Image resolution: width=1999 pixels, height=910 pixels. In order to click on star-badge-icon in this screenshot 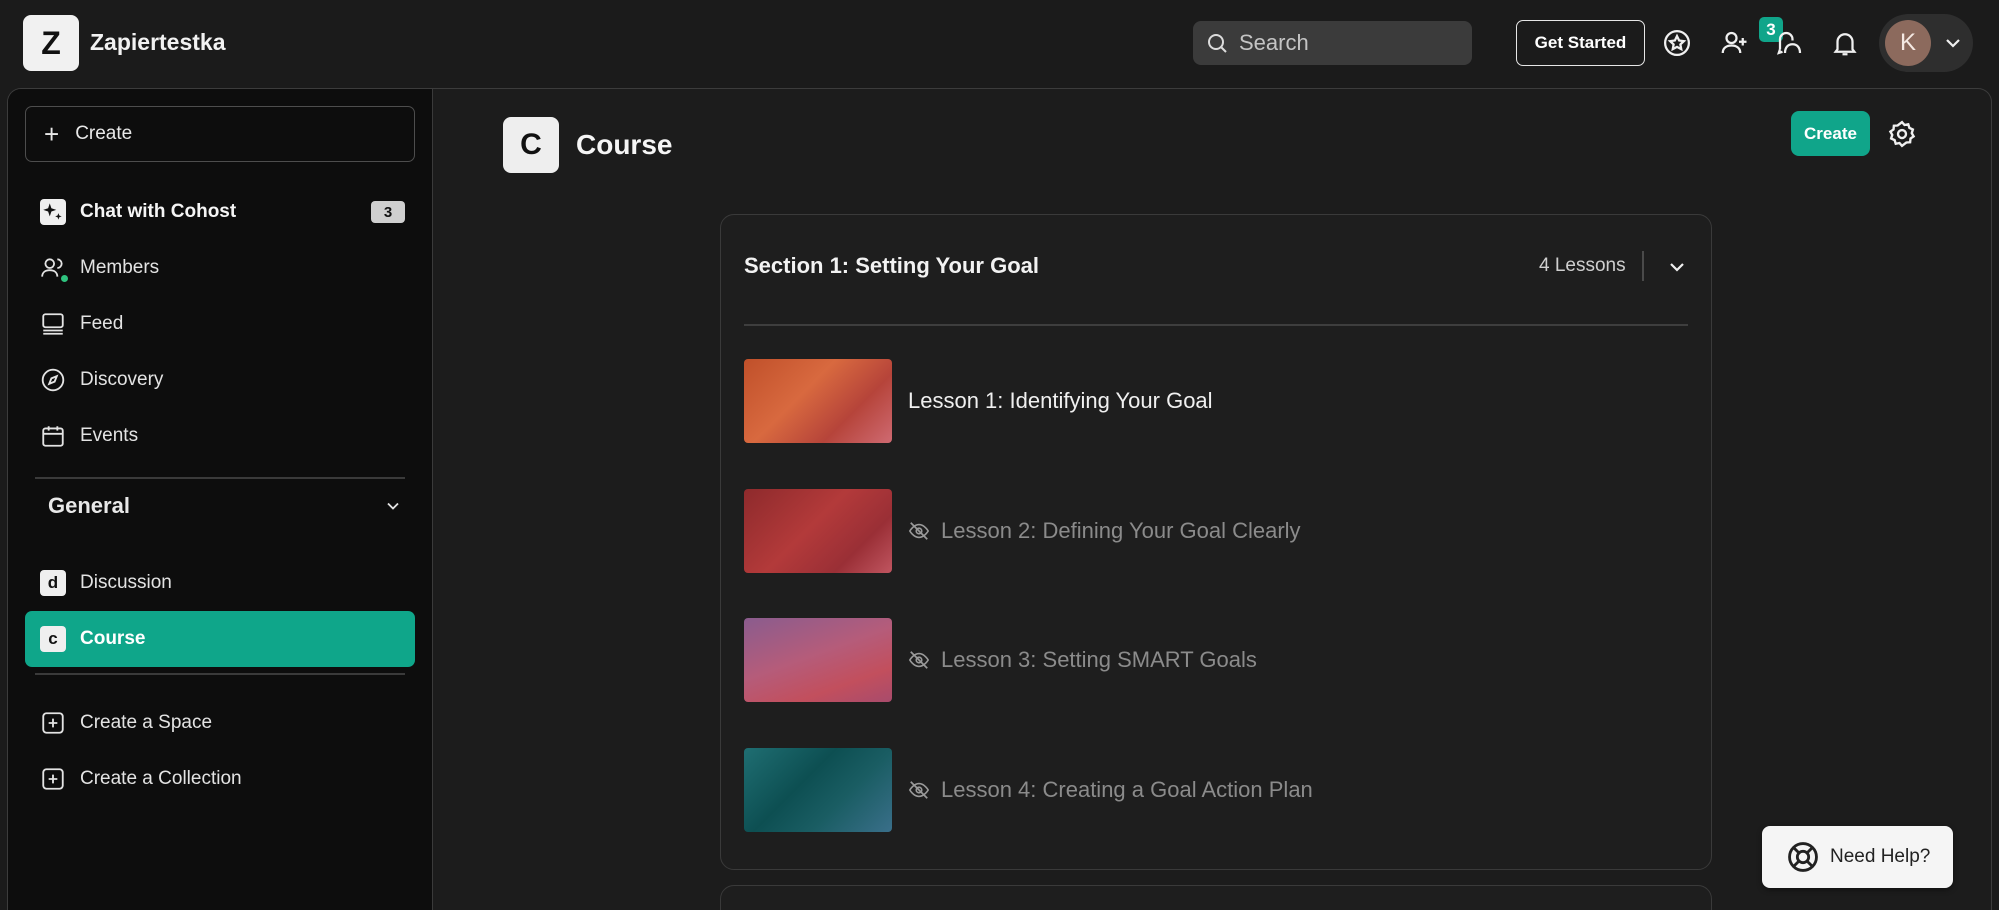, I will do `click(1677, 43)`.